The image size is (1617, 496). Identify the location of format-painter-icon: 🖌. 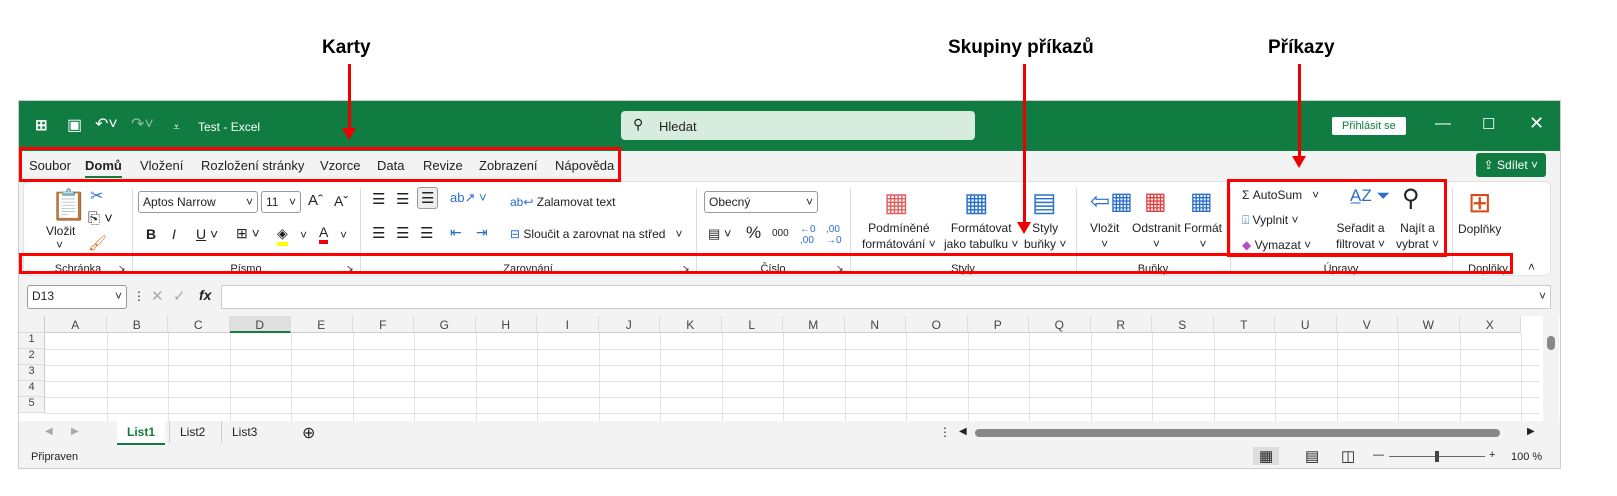
(97, 243).